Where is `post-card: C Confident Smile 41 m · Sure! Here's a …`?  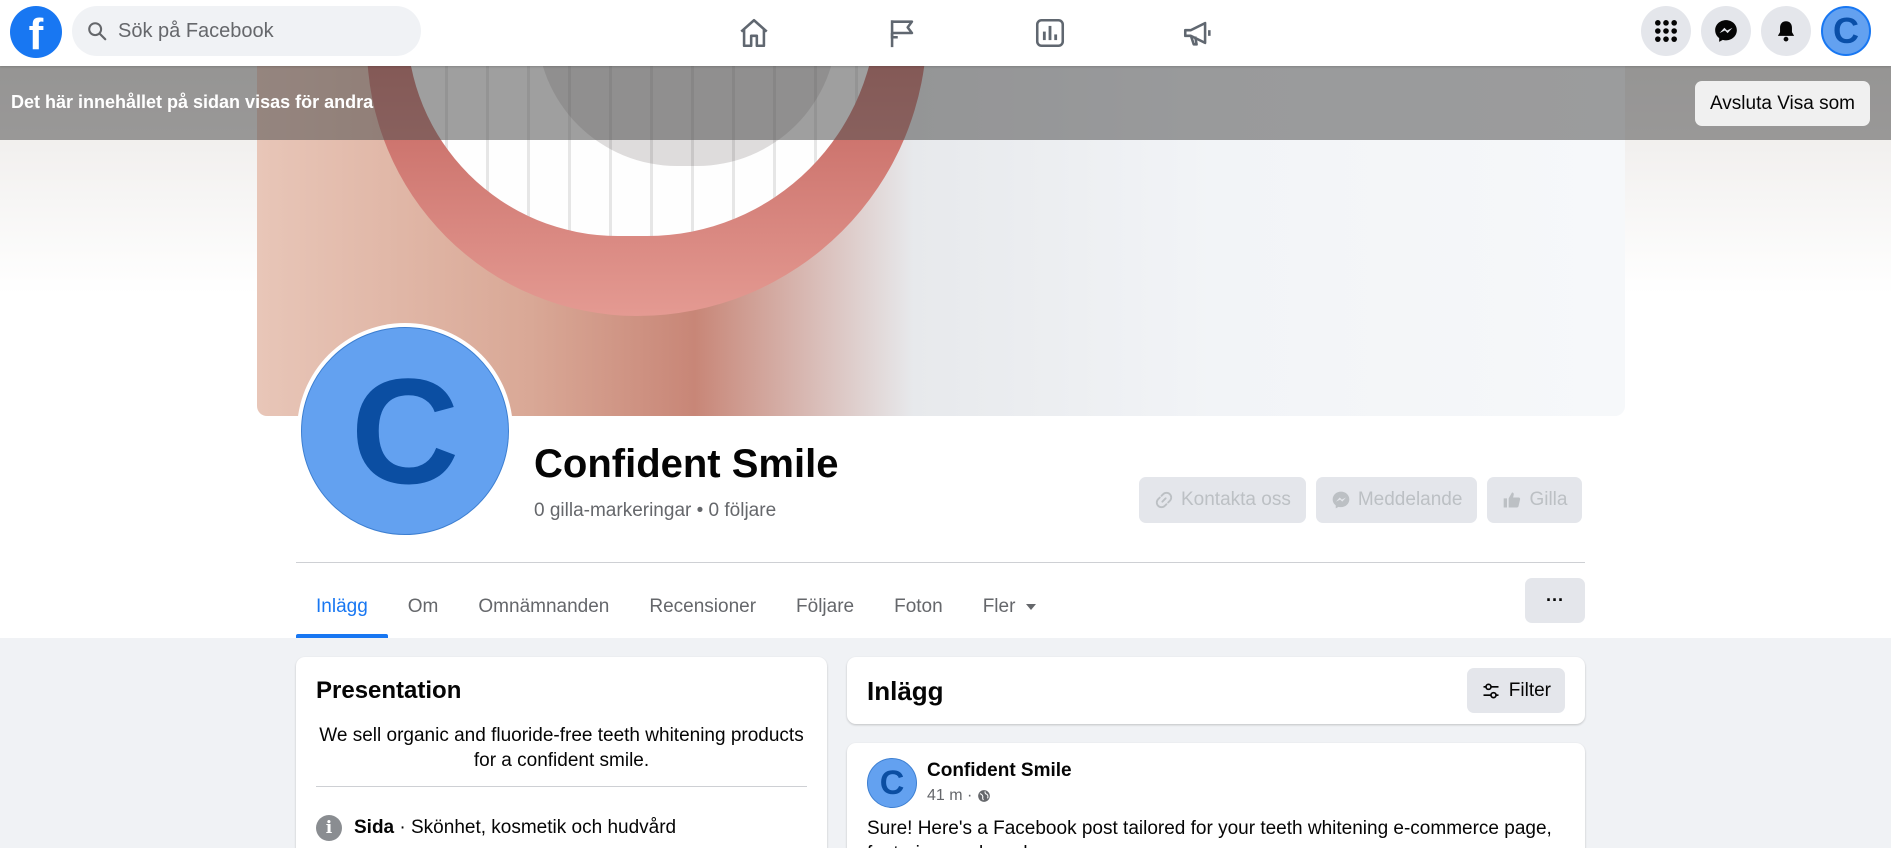
post-card: C Confident Smile 41 m · Sure! Here's a … is located at coordinates (1216, 795).